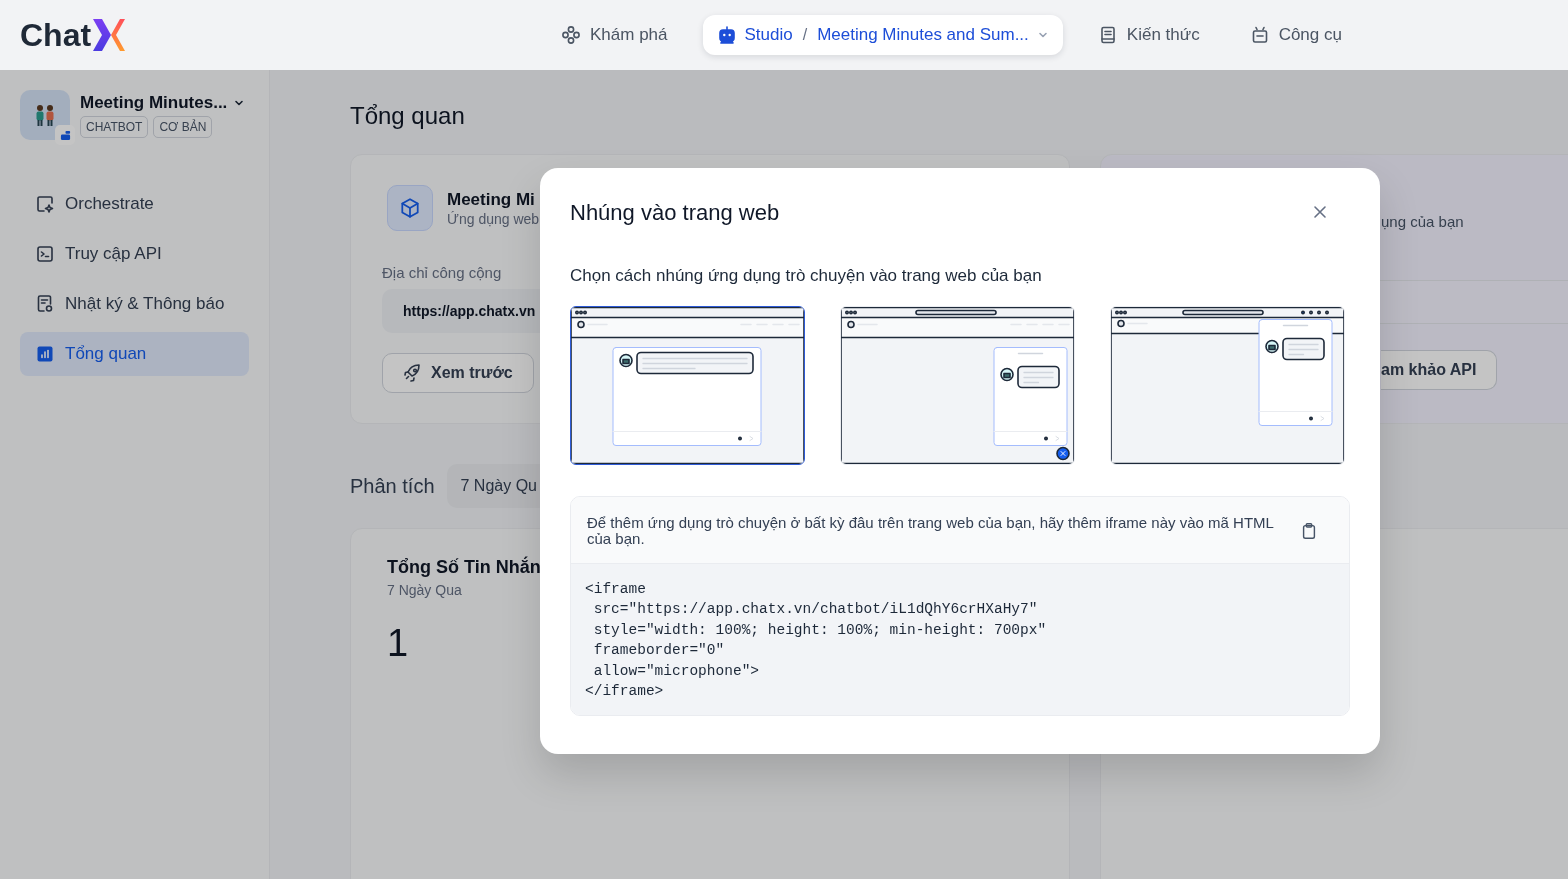 Image resolution: width=1568 pixels, height=879 pixels. I want to click on section-title: Phân tích, so click(392, 486).